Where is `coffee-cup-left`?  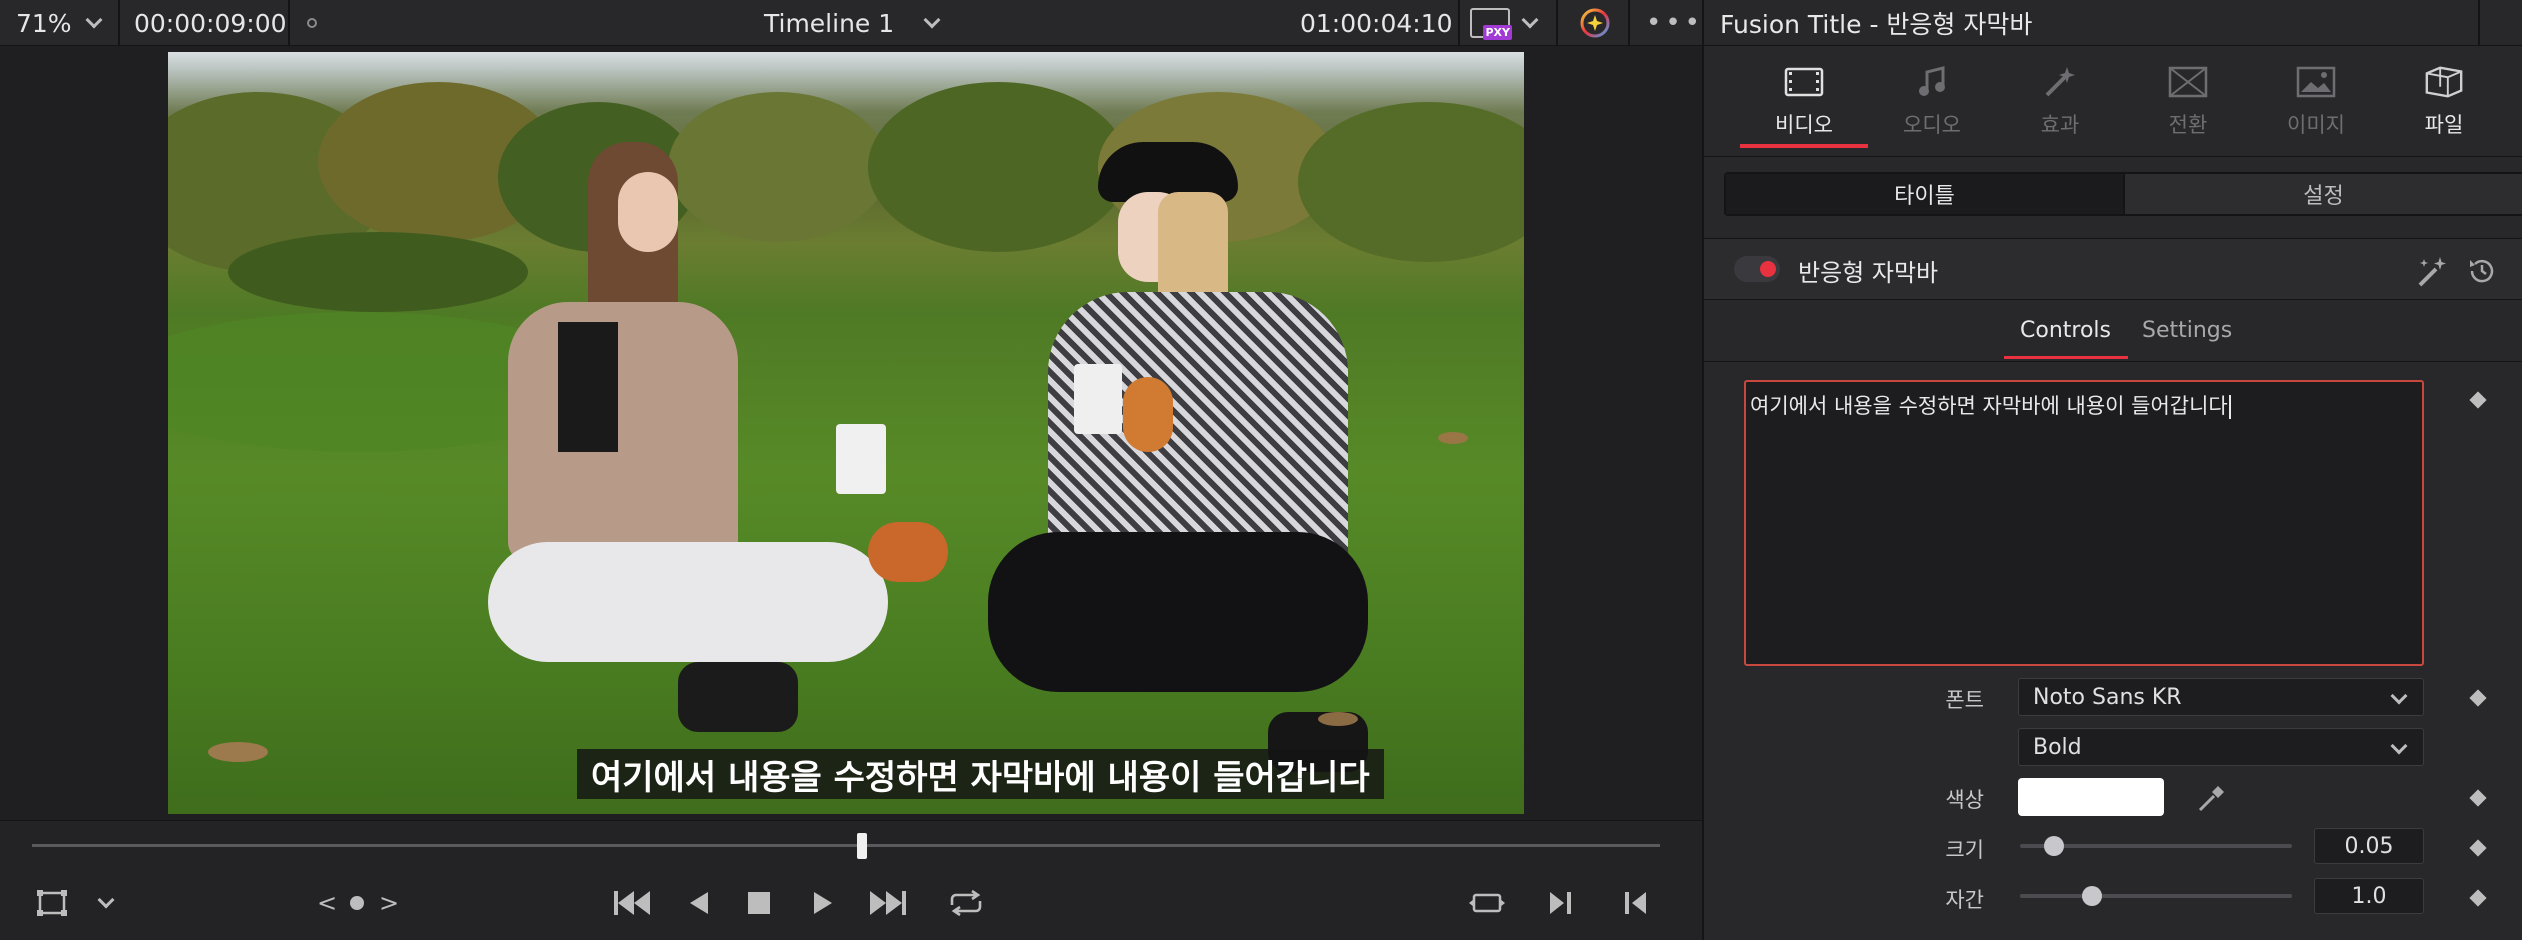 coffee-cup-left is located at coordinates (861, 459).